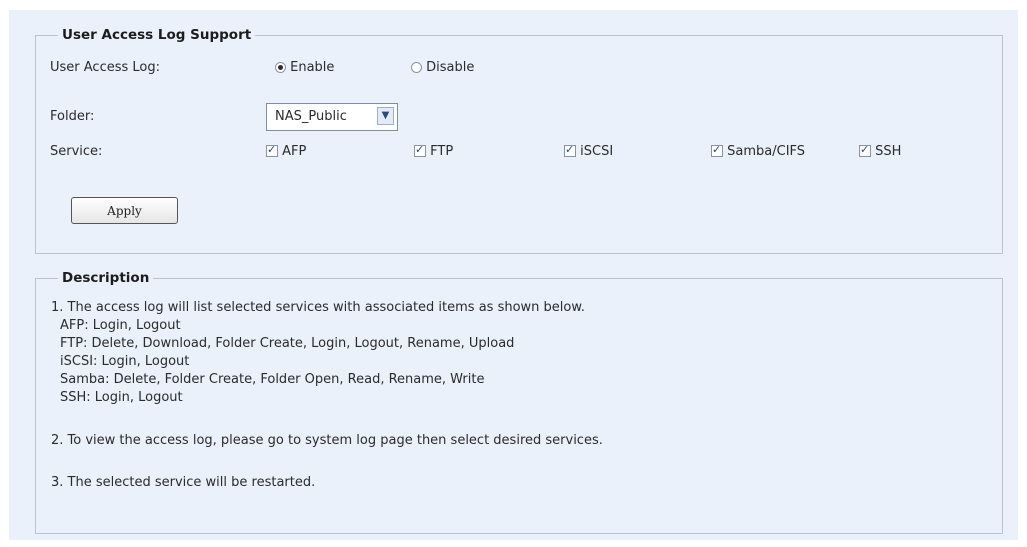 This screenshot has width=1027, height=547. Describe the element at coordinates (311, 116) in the screenshot. I see `folder-select-value: NAS_Public` at that location.